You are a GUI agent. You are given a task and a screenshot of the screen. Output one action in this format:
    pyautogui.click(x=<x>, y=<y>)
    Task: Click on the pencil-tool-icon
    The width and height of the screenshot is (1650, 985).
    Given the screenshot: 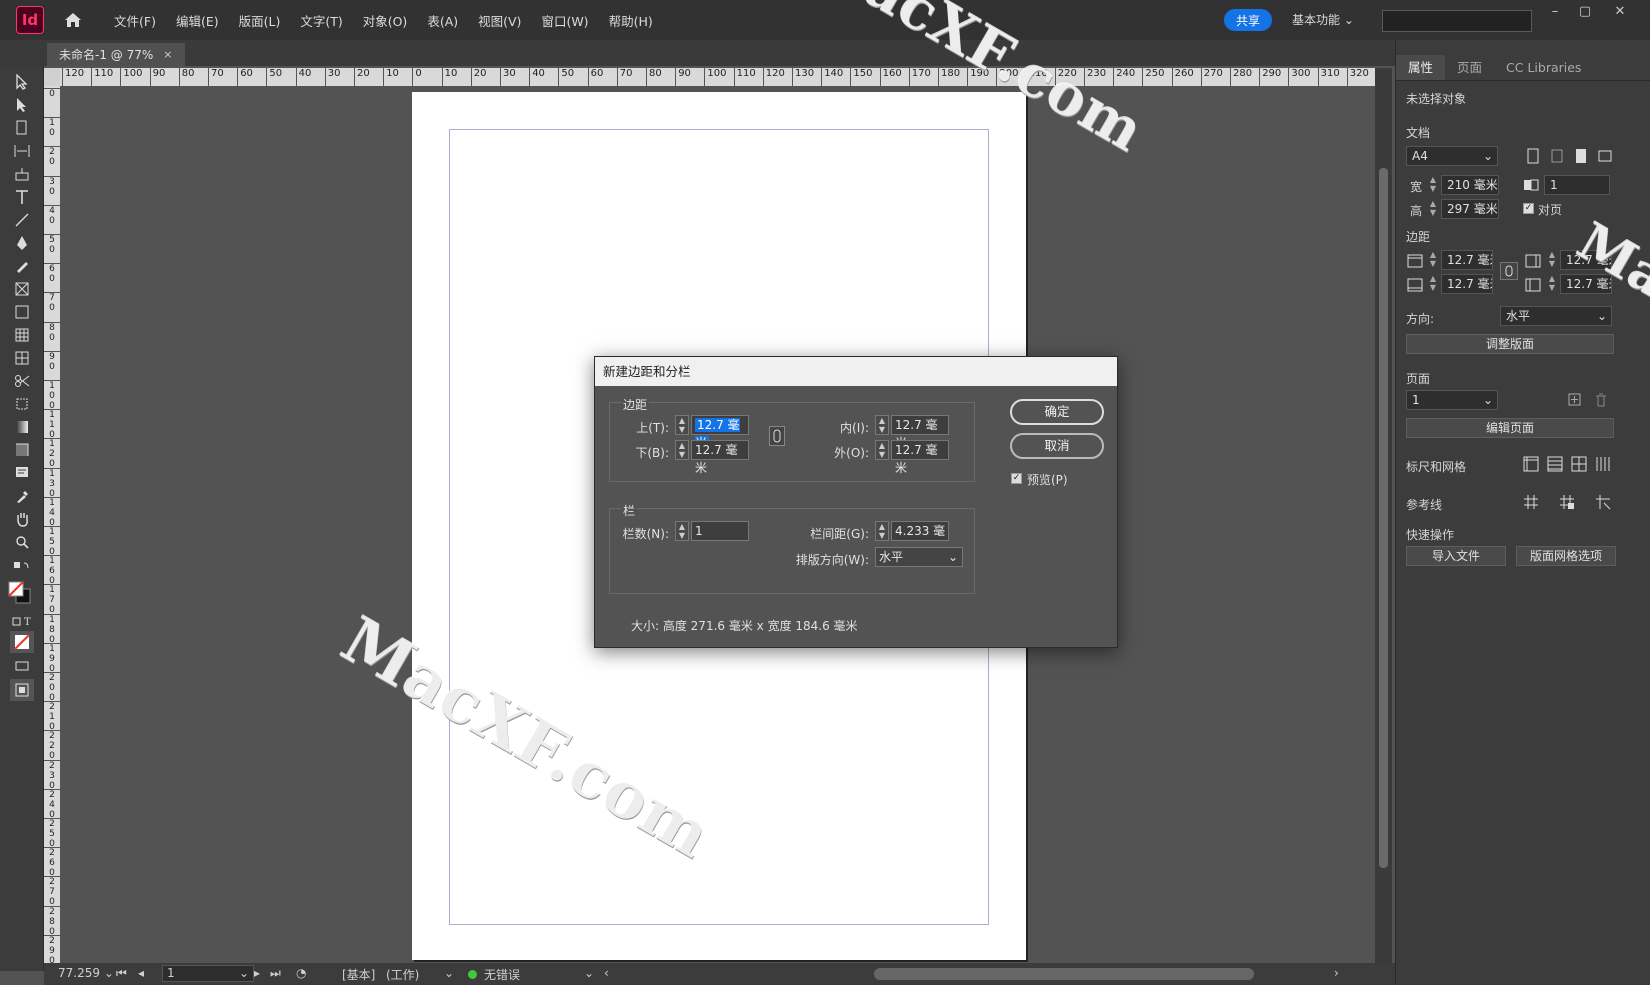 What is the action you would take?
    pyautogui.click(x=22, y=266)
    